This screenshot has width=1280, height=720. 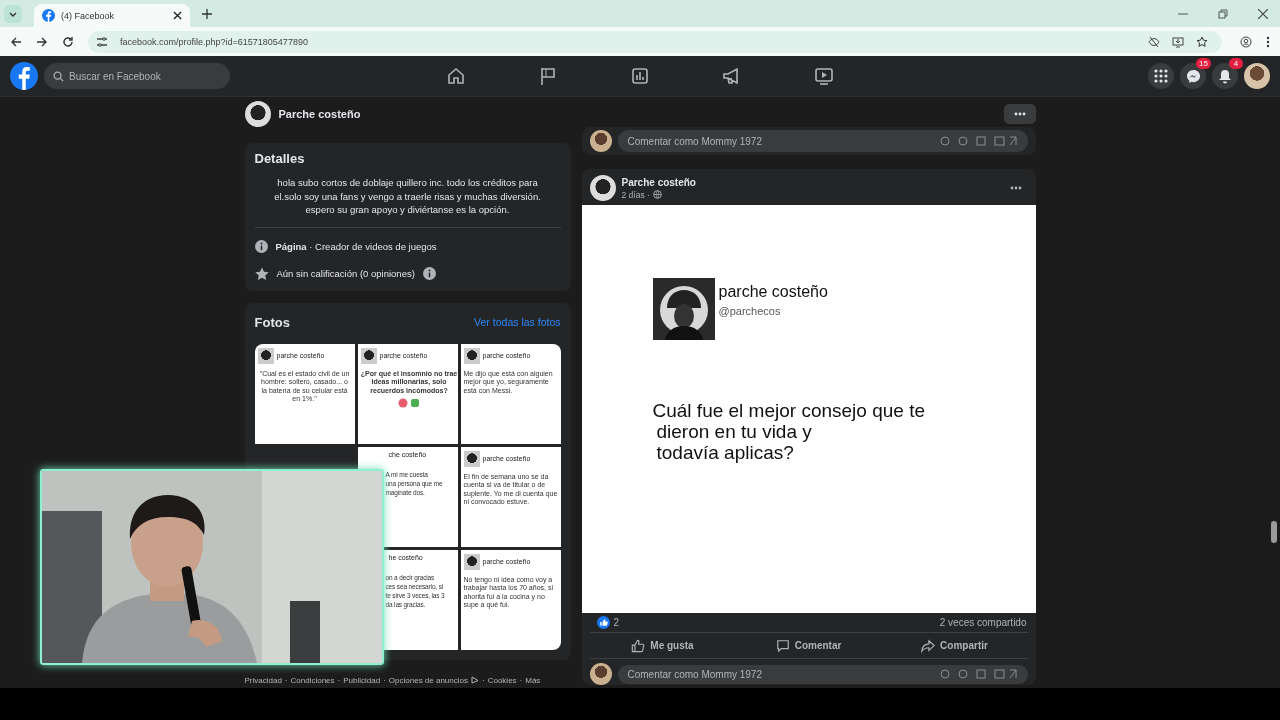 I want to click on speech-bubble-icon, so click(x=782, y=645).